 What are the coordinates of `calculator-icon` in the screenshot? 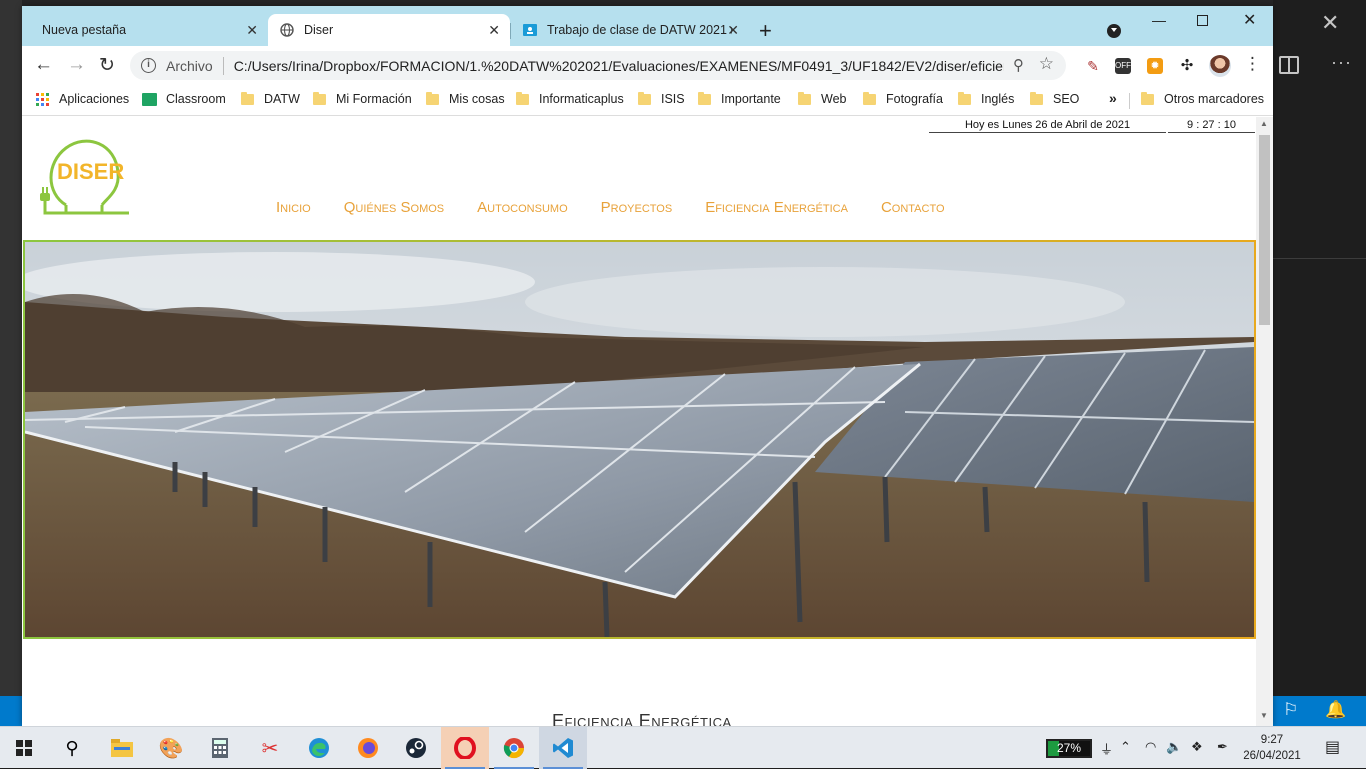 It's located at (220, 748).